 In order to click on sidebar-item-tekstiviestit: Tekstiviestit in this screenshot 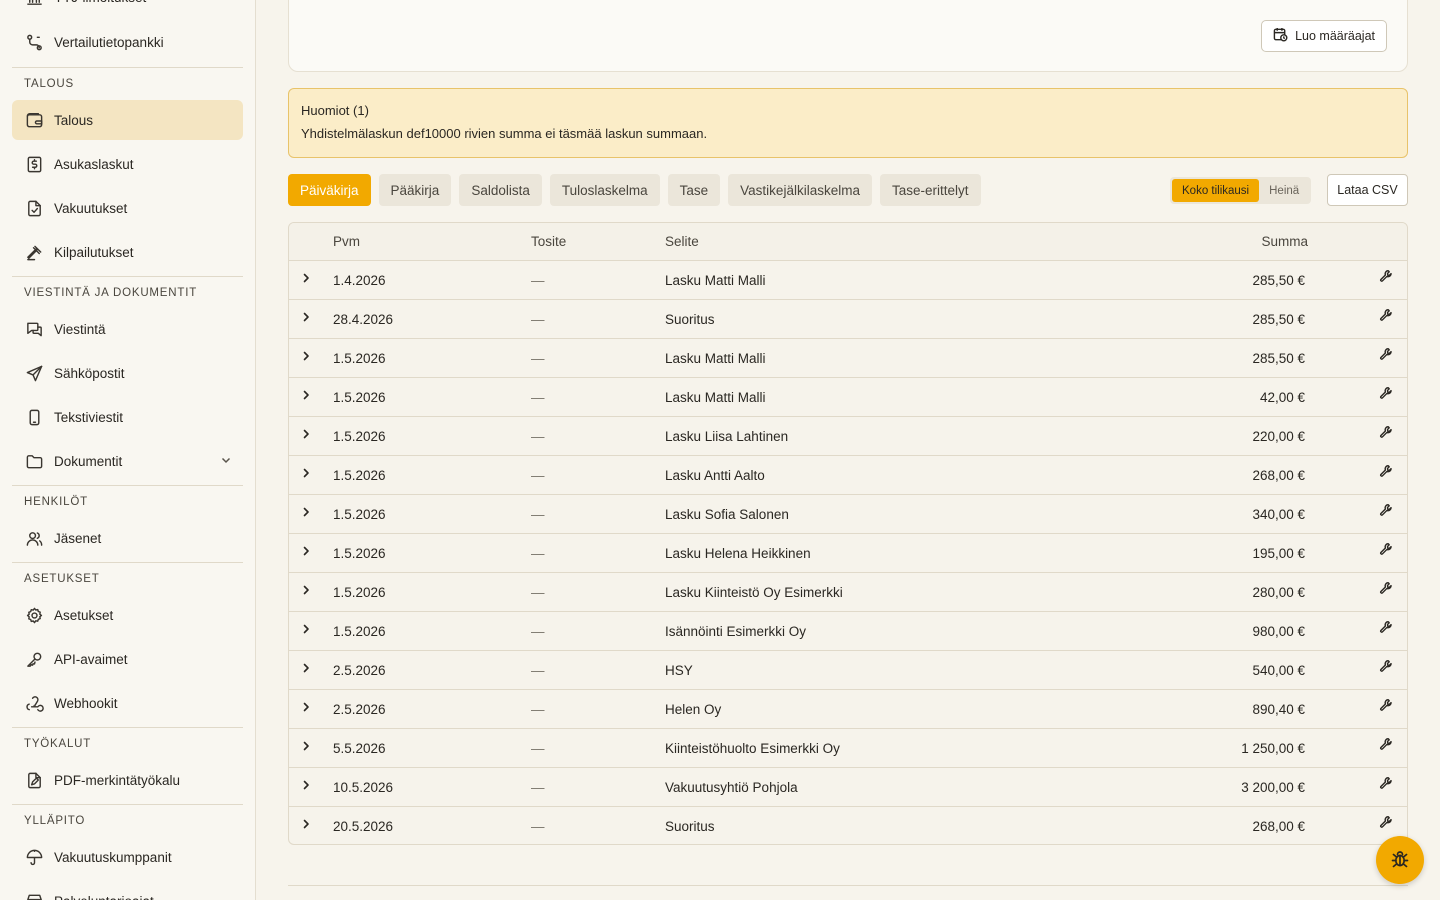, I will do `click(127, 417)`.